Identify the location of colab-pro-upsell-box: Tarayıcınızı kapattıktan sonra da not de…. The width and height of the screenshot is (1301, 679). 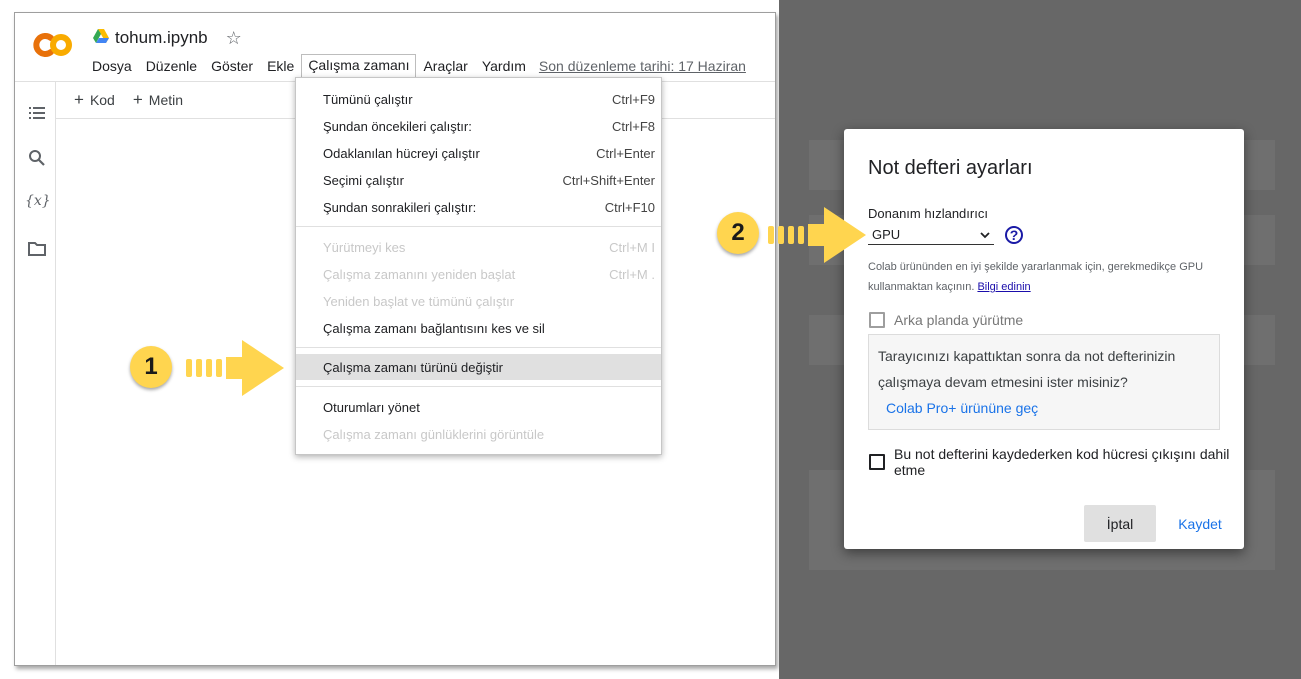
(1044, 382).